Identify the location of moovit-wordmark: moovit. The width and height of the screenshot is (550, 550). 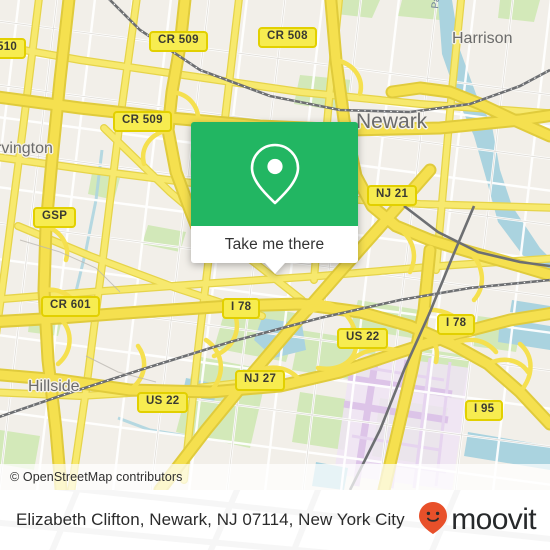
(493, 519).